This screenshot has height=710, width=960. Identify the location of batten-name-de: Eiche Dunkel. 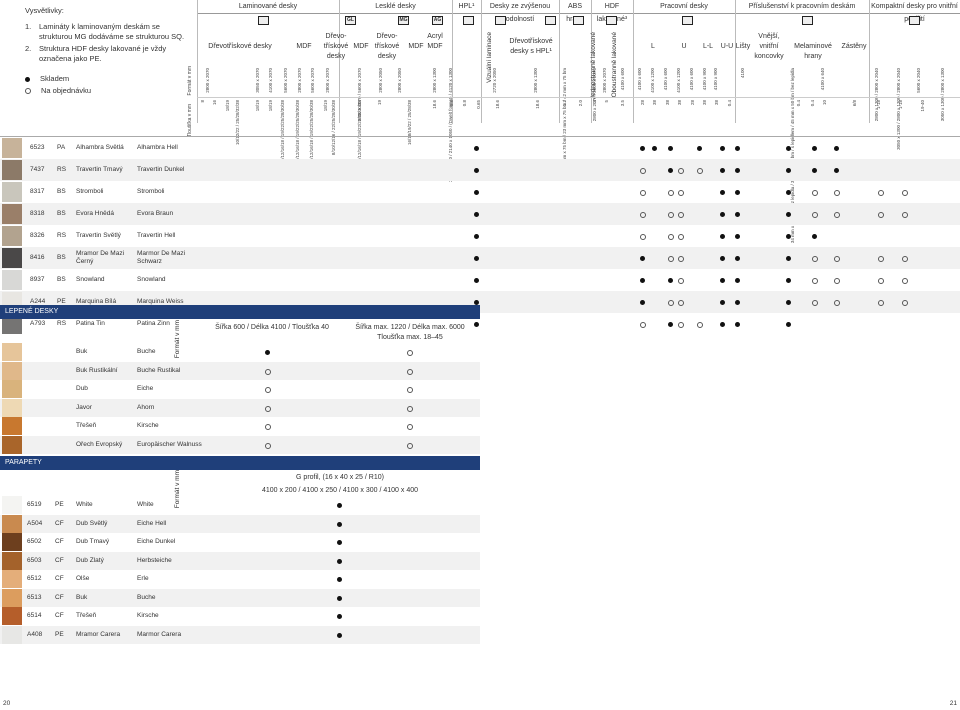
(156, 541).